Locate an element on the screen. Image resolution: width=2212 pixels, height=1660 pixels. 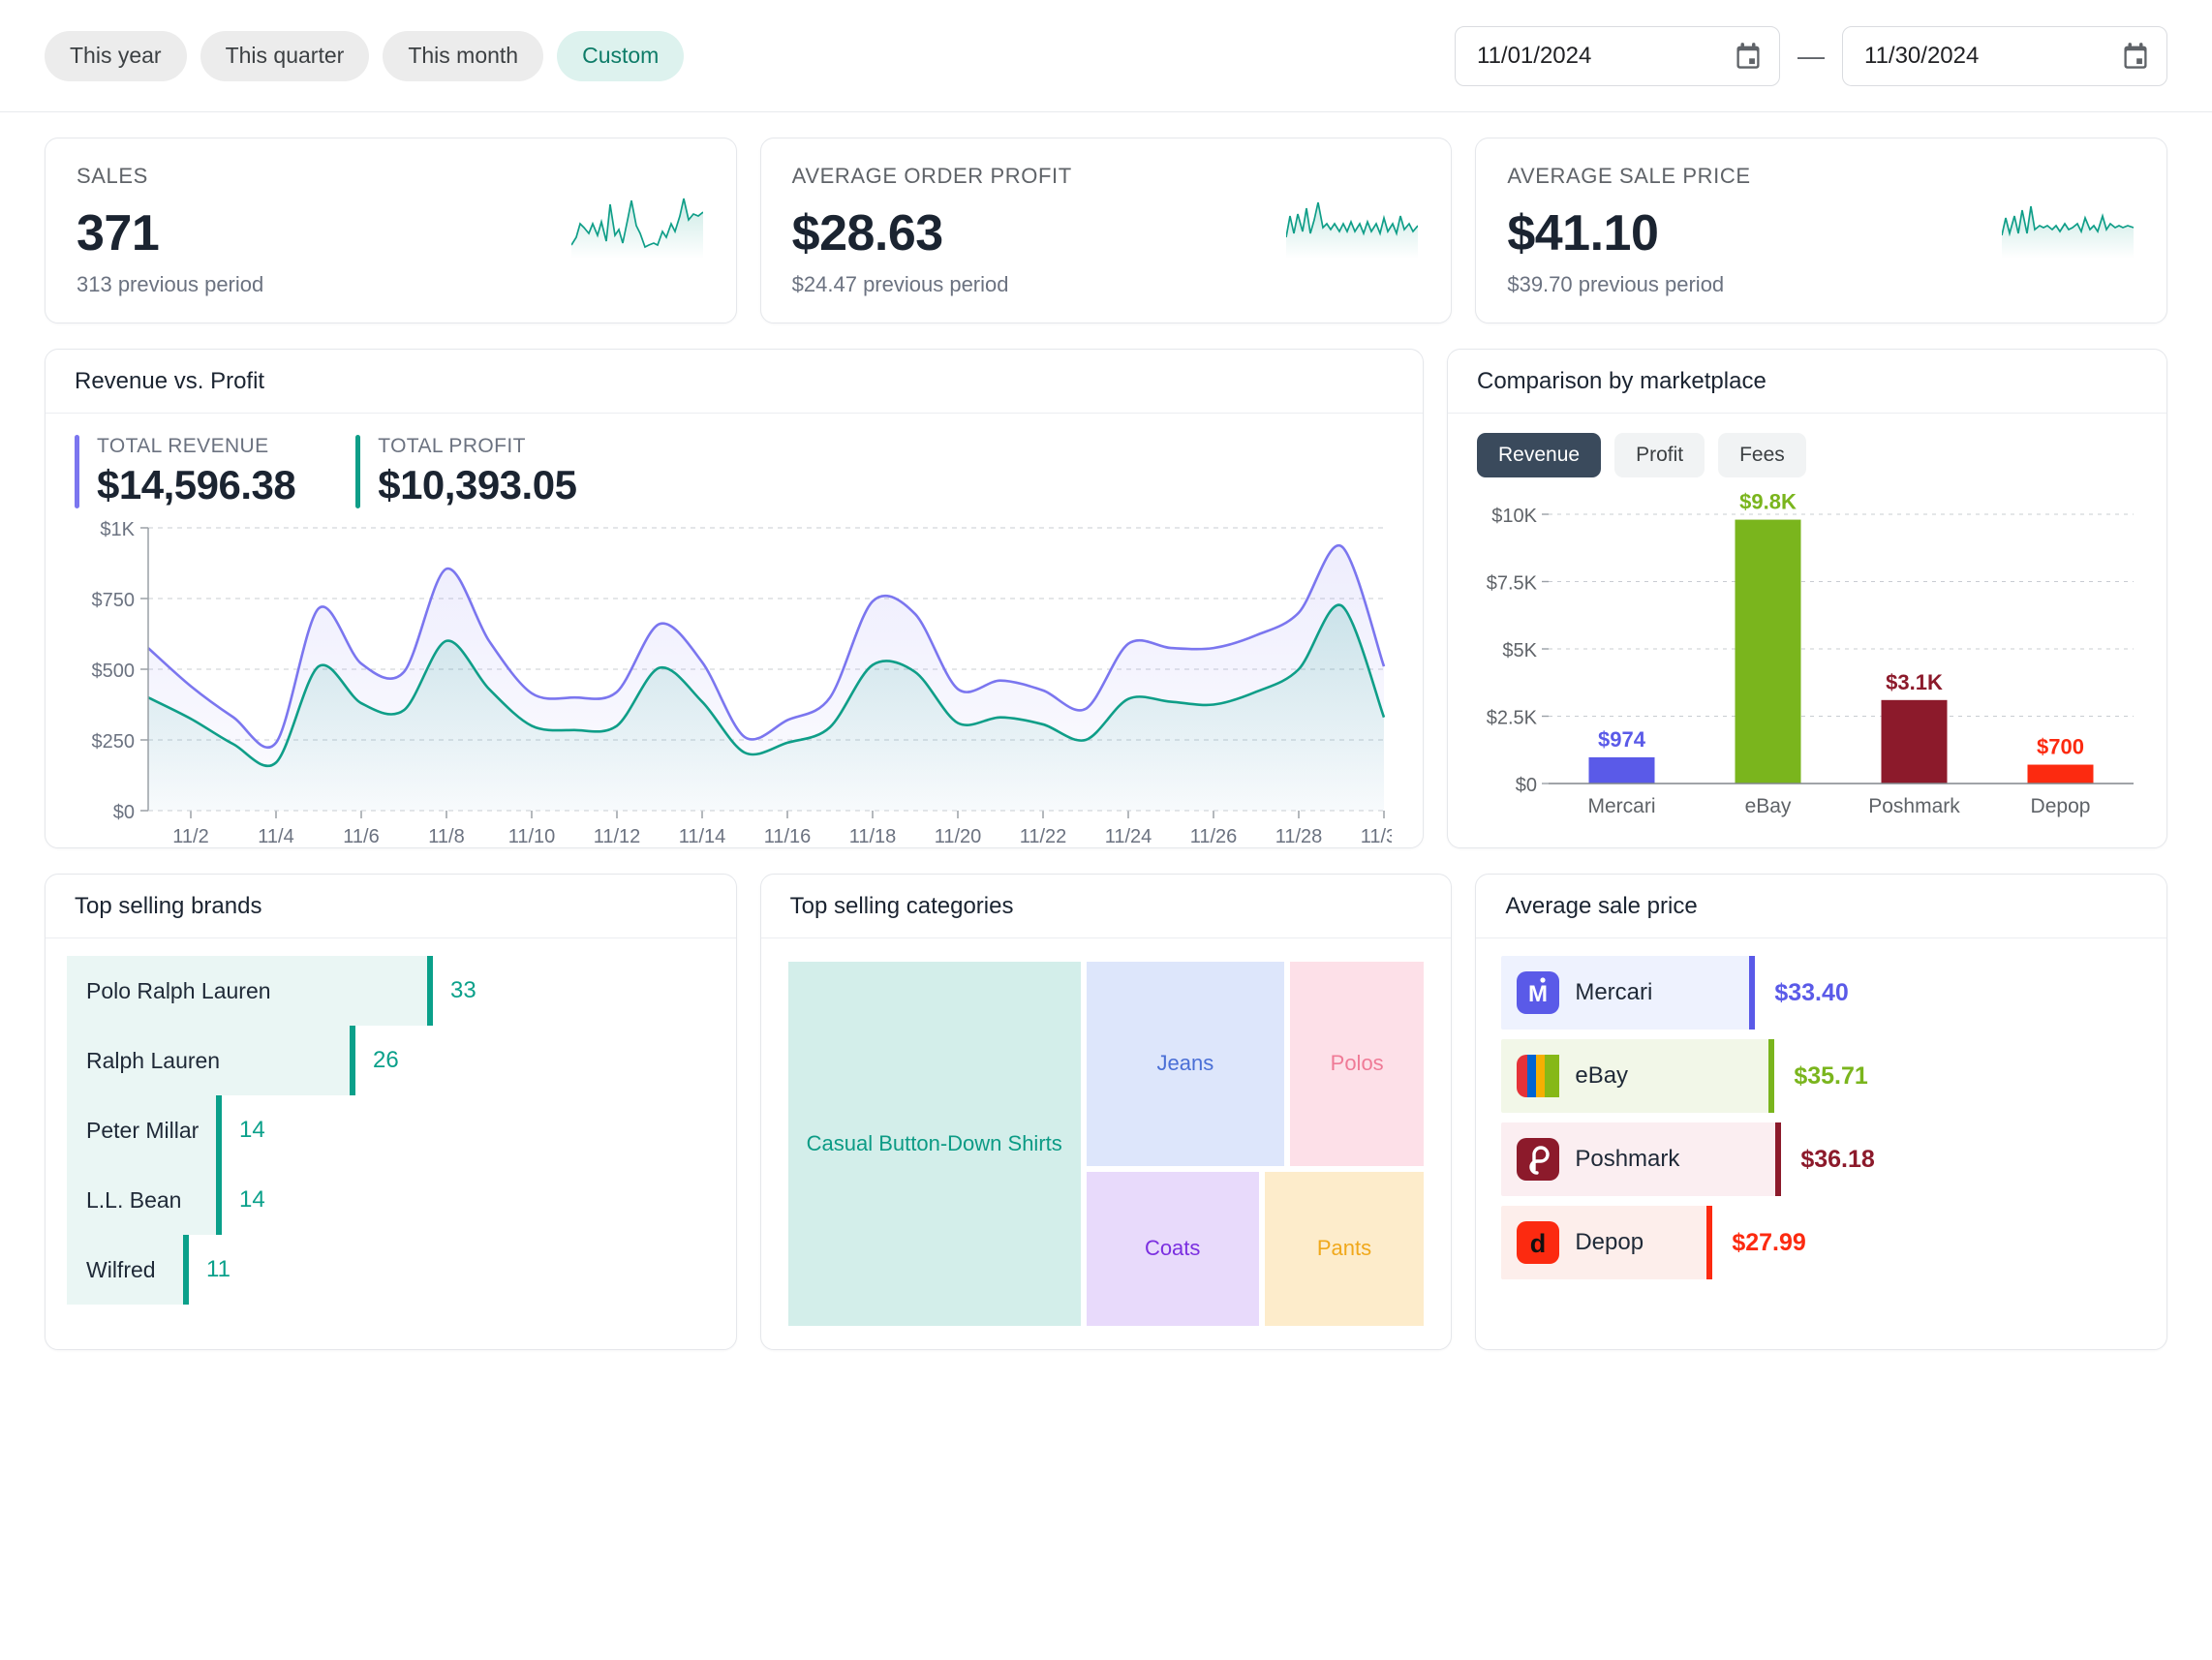
svg-text: 11/18 is located at coordinates (873, 836).